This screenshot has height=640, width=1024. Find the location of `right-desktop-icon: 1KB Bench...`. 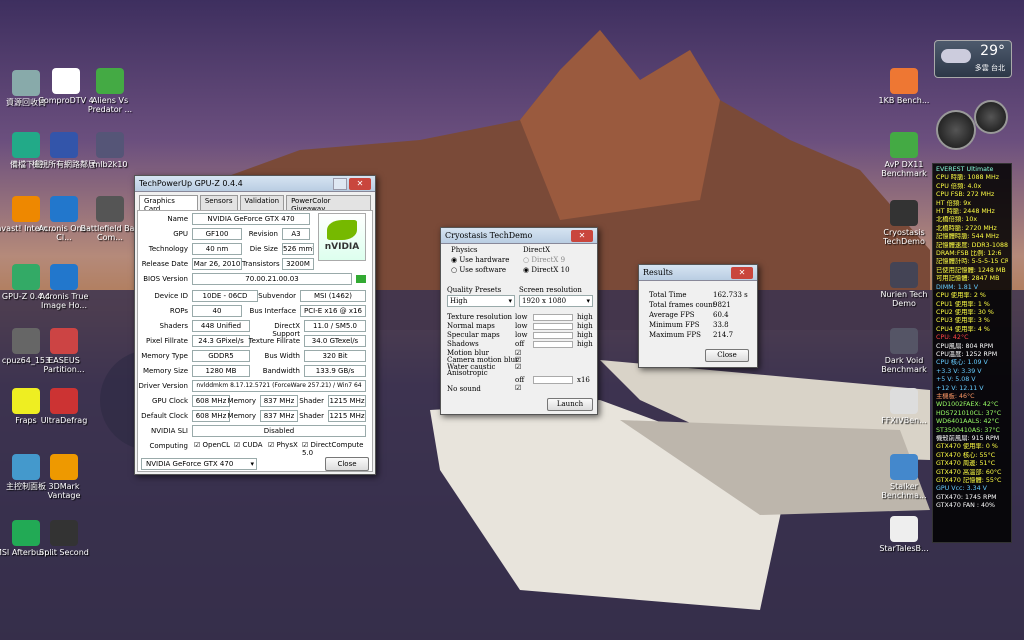

right-desktop-icon: 1KB Bench... is located at coordinates (904, 86).